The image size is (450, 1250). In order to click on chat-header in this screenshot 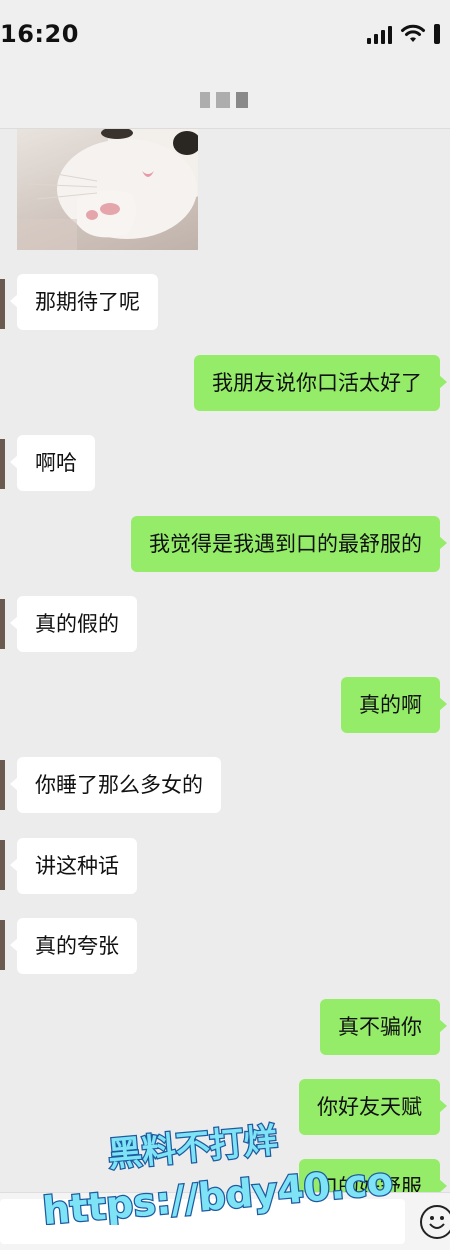, I will do `click(225, 100)`.